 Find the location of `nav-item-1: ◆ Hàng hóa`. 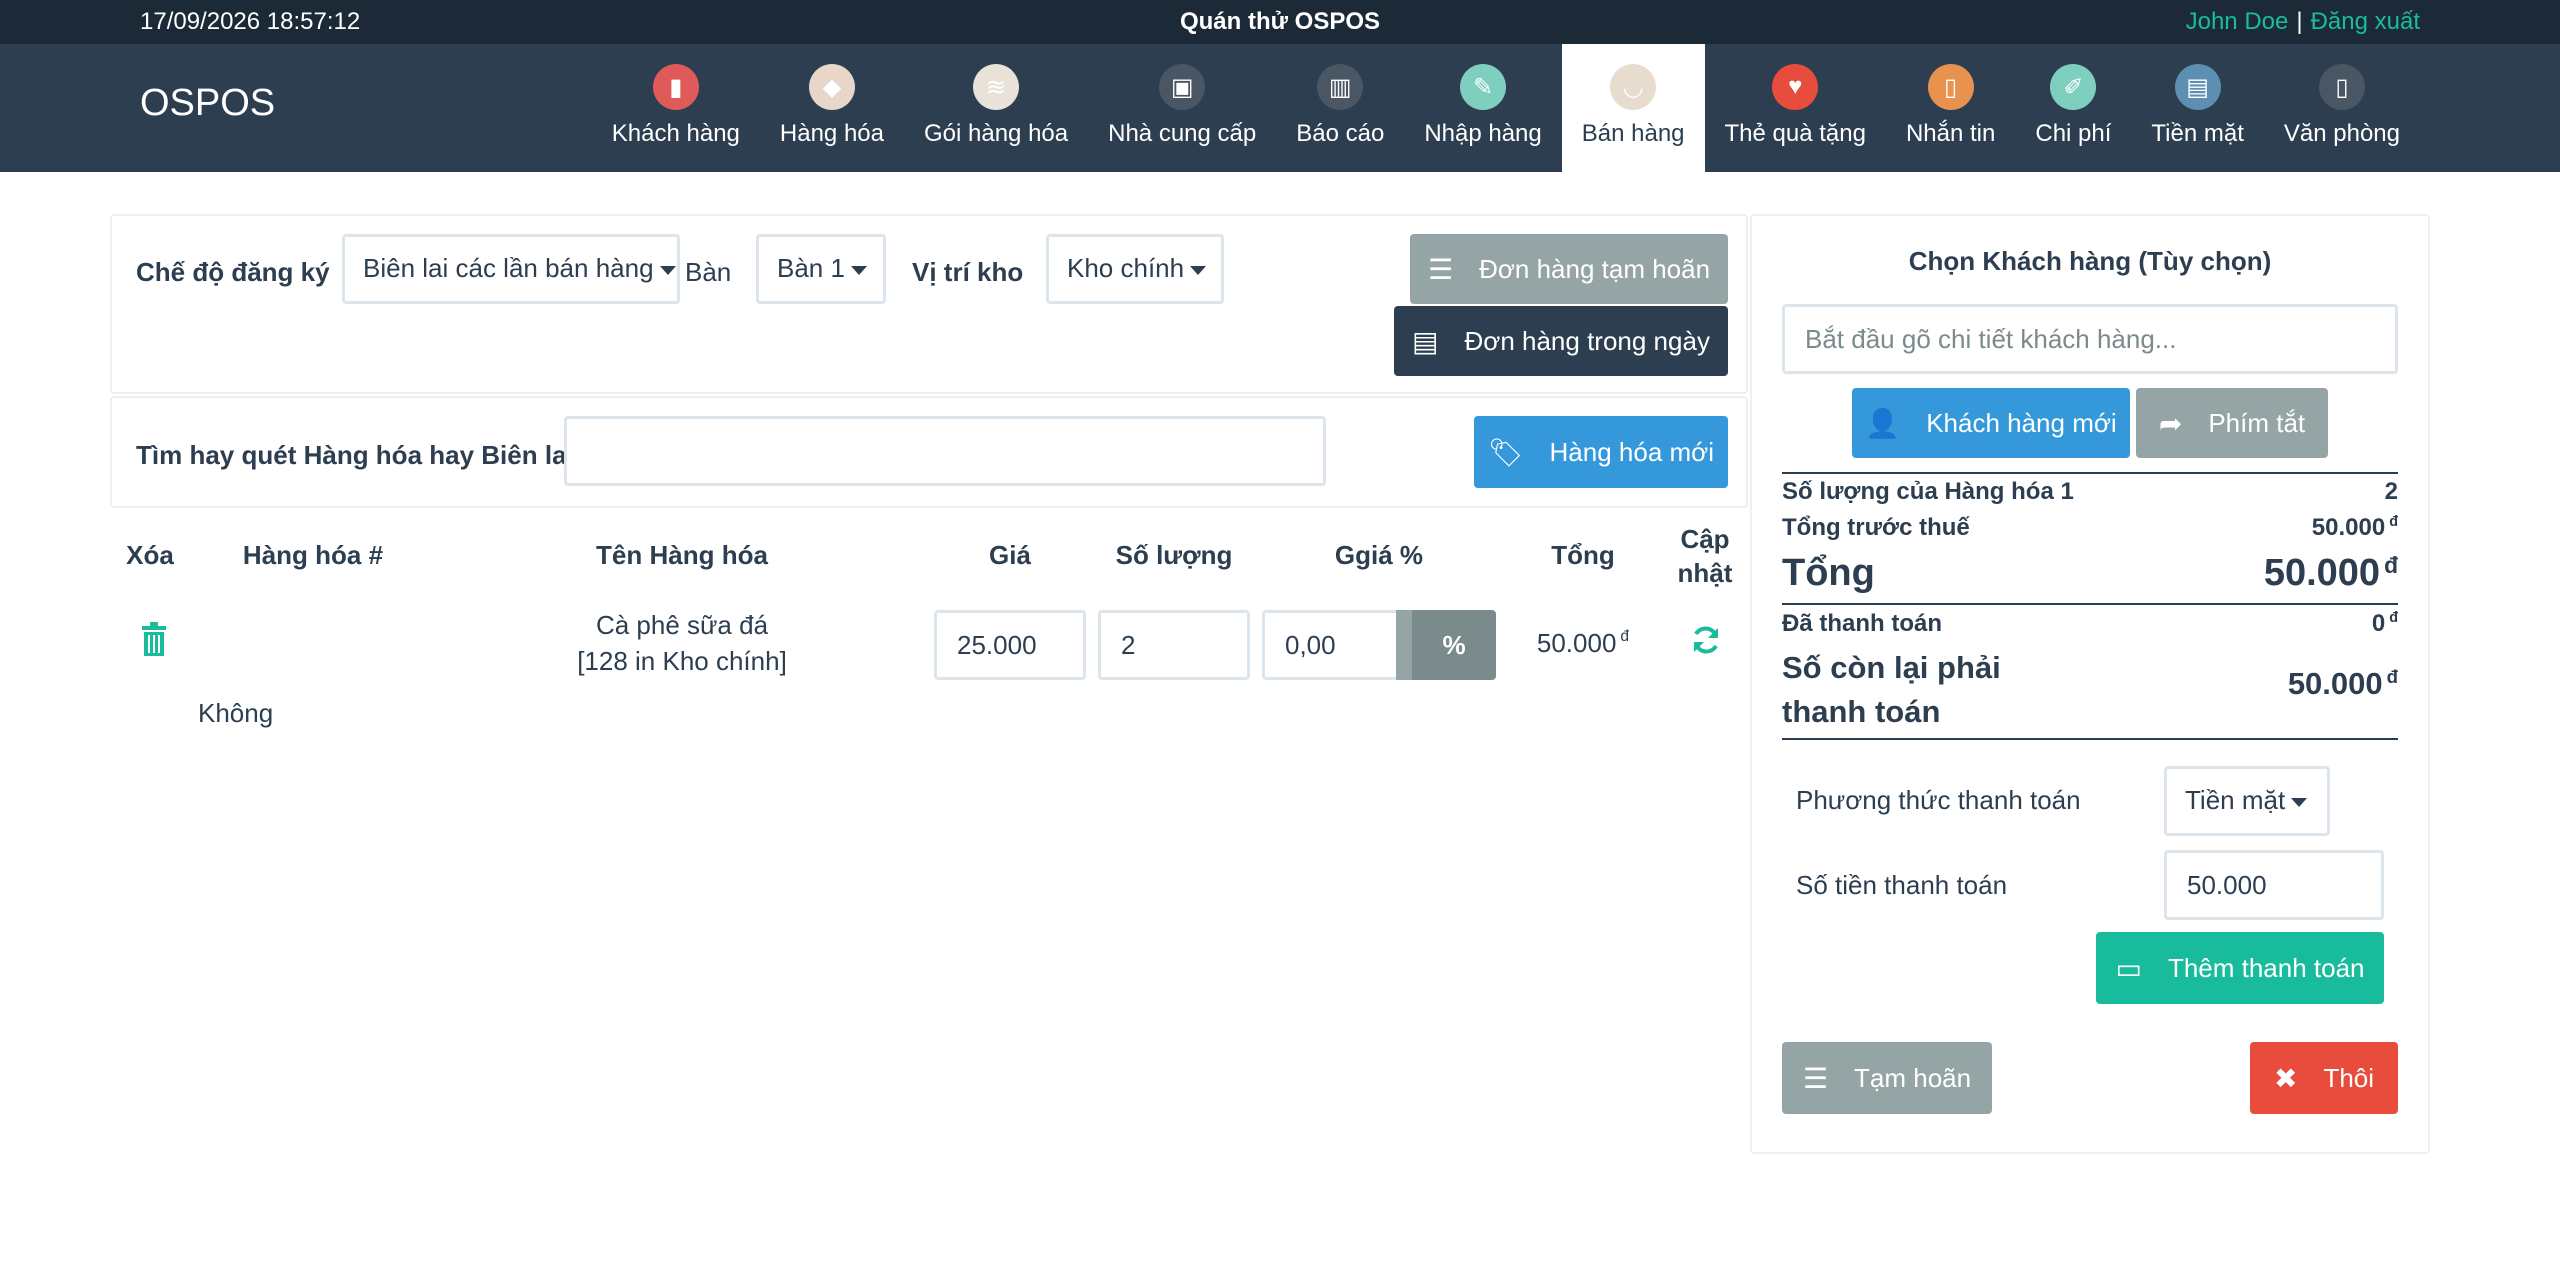

nav-item-1: ◆ Hàng hóa is located at coordinates (832, 108).